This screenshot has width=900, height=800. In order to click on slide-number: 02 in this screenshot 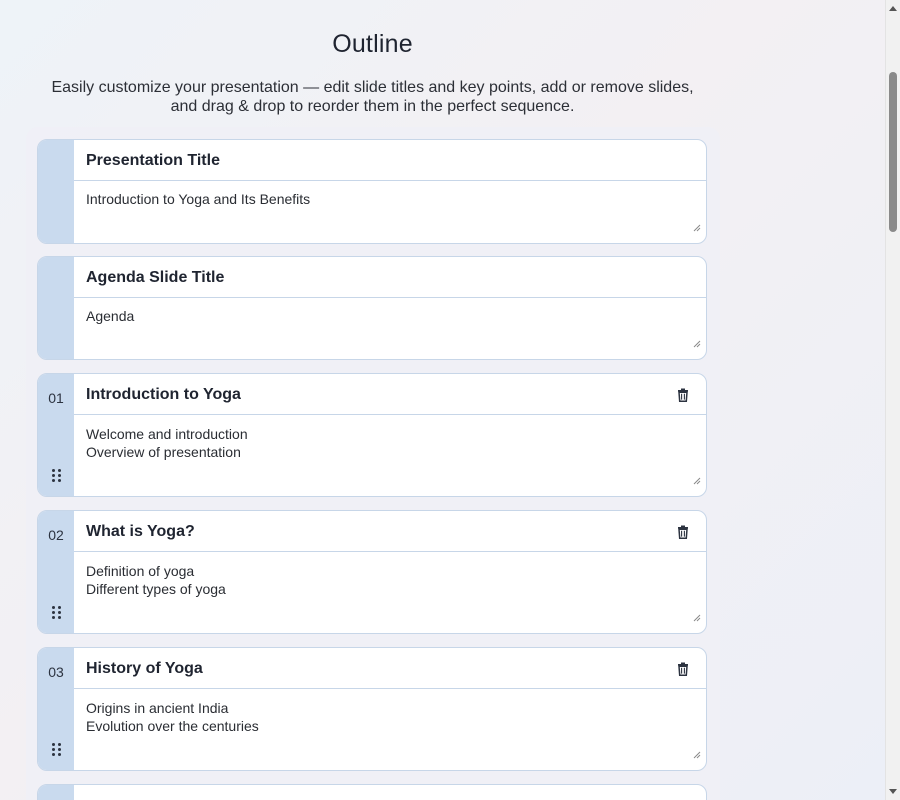, I will do `click(56, 535)`.